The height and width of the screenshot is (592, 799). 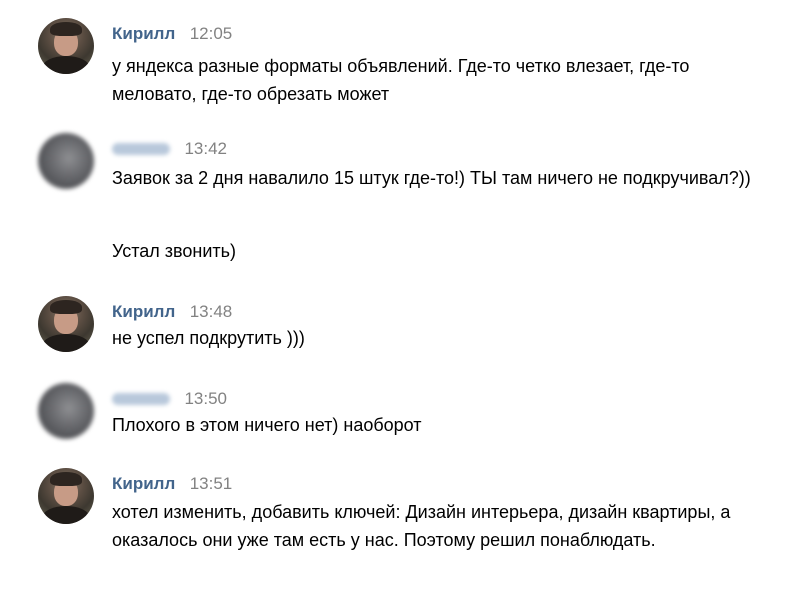 I want to click on message-header: 13:50, so click(x=169, y=399).